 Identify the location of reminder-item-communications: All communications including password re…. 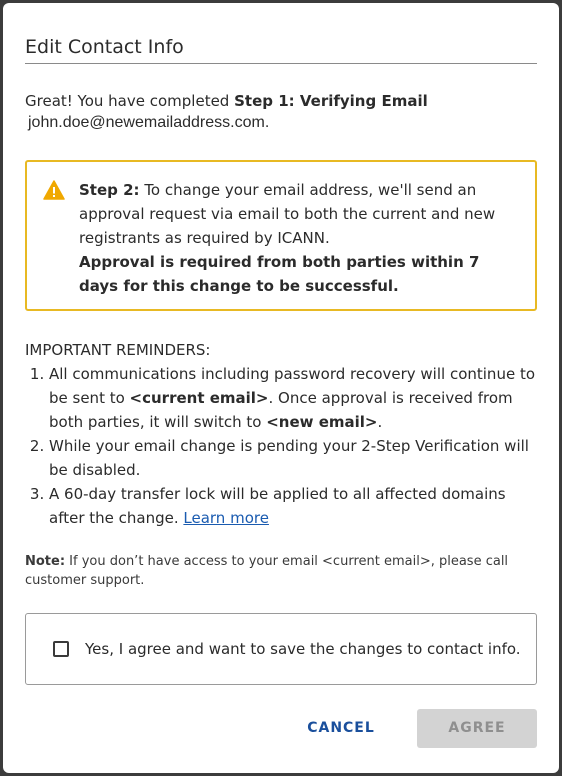
(297, 398).